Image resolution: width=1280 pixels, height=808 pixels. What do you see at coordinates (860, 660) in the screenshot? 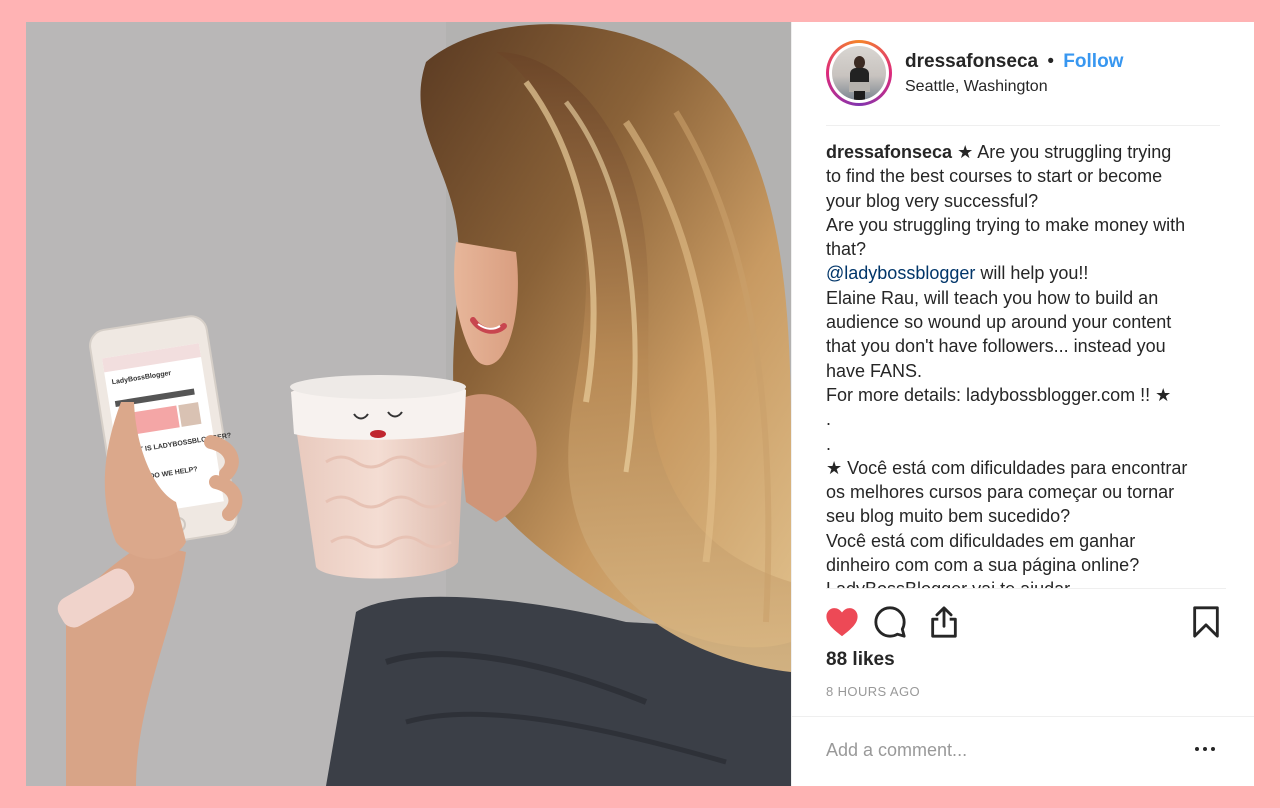
I see `likes-count: 88 likes` at bounding box center [860, 660].